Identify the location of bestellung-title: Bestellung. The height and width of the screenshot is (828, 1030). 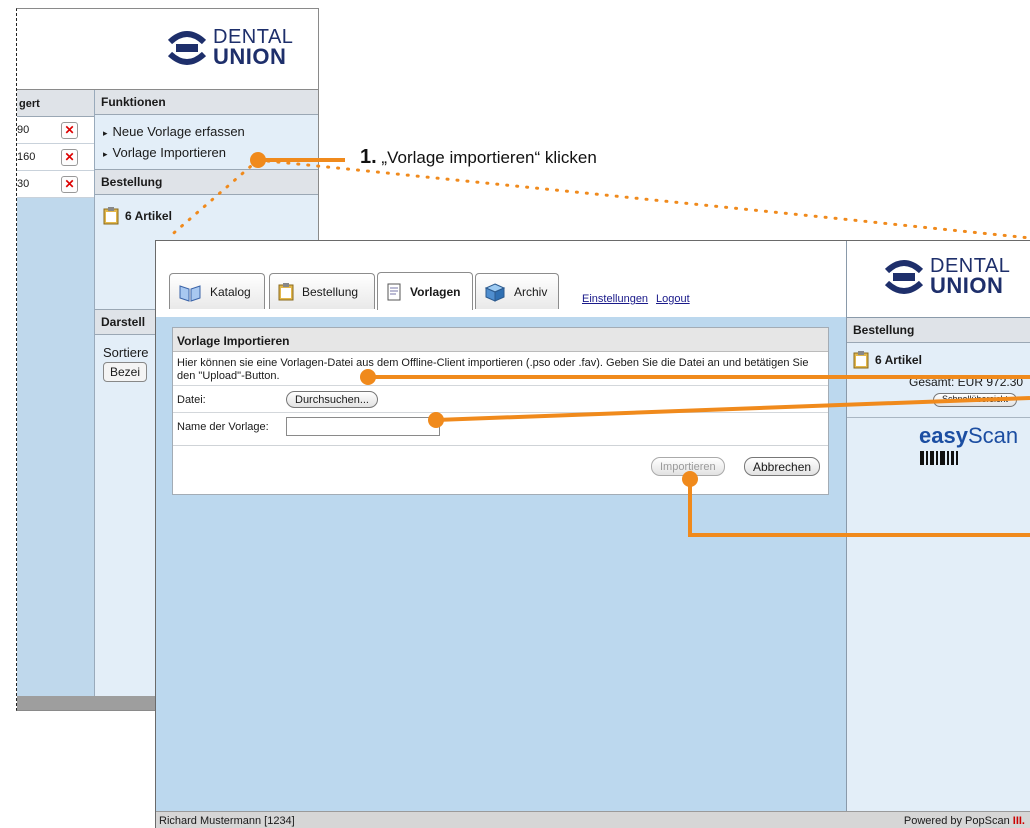
(206, 182).